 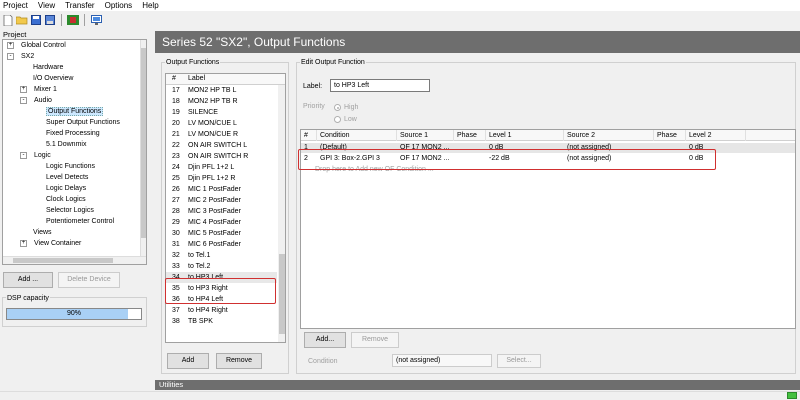 I want to click on list-item: 30 MIC 5 PostFader, so click(x=221, y=233).